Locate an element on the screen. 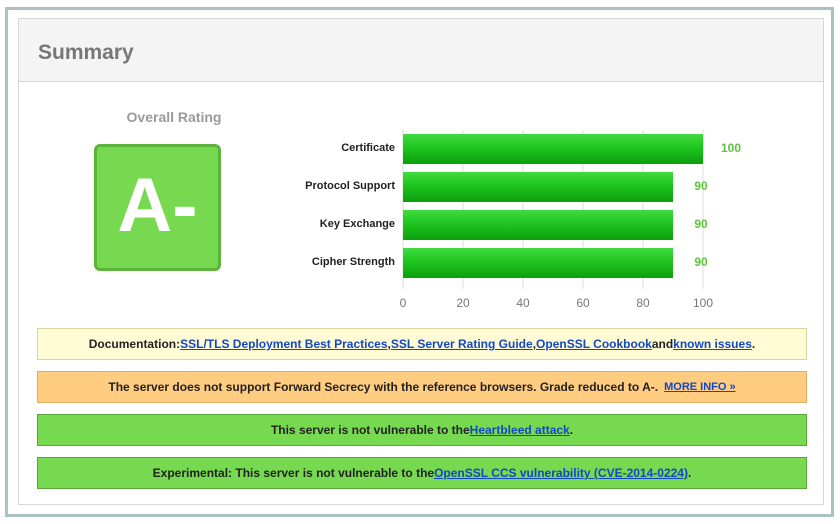 The image size is (840, 524). documentation-sep3: and is located at coordinates (662, 344).